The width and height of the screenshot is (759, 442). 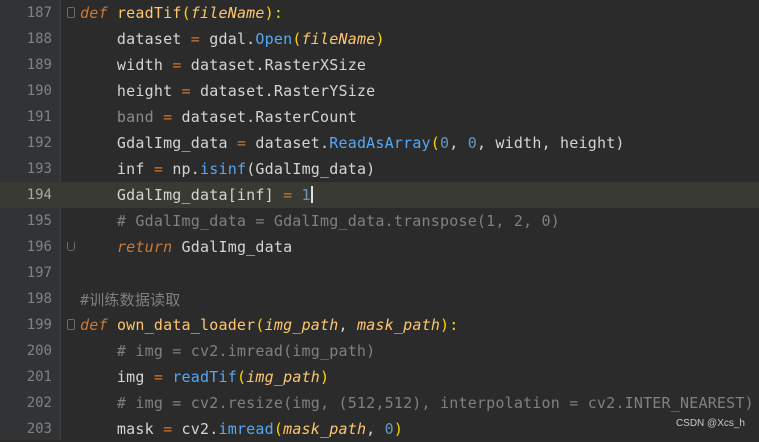 What do you see at coordinates (39, 299) in the screenshot?
I see `line-number: 198` at bounding box center [39, 299].